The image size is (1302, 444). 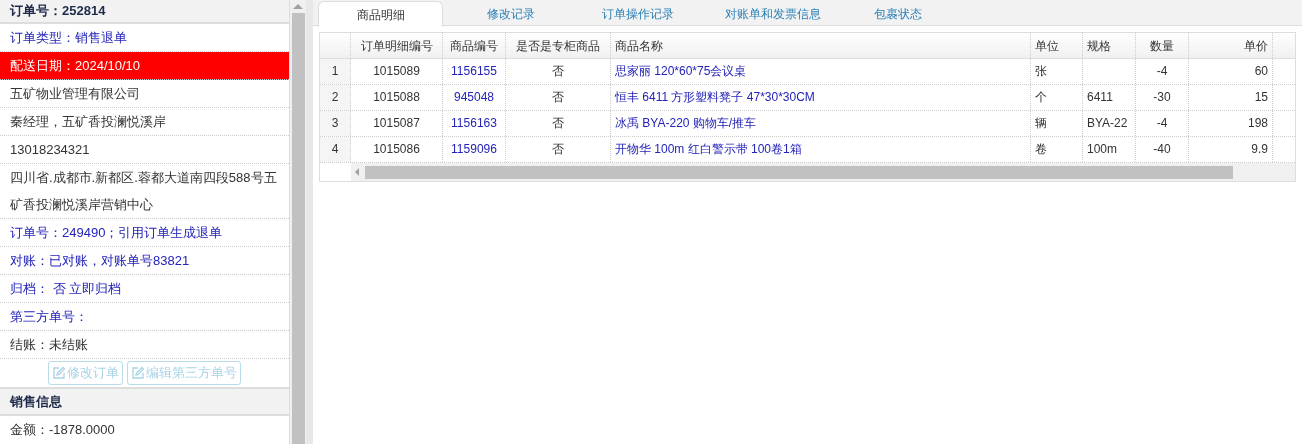 What do you see at coordinates (1231, 45) in the screenshot?
I see `column-header: 单价` at bounding box center [1231, 45].